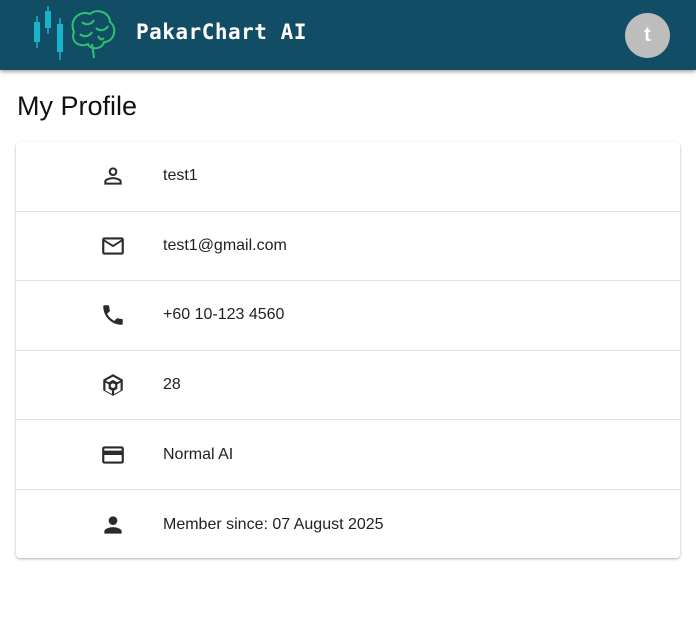 Image resolution: width=696 pixels, height=632 pixels. What do you see at coordinates (172, 385) in the screenshot?
I see `credits-value: 28` at bounding box center [172, 385].